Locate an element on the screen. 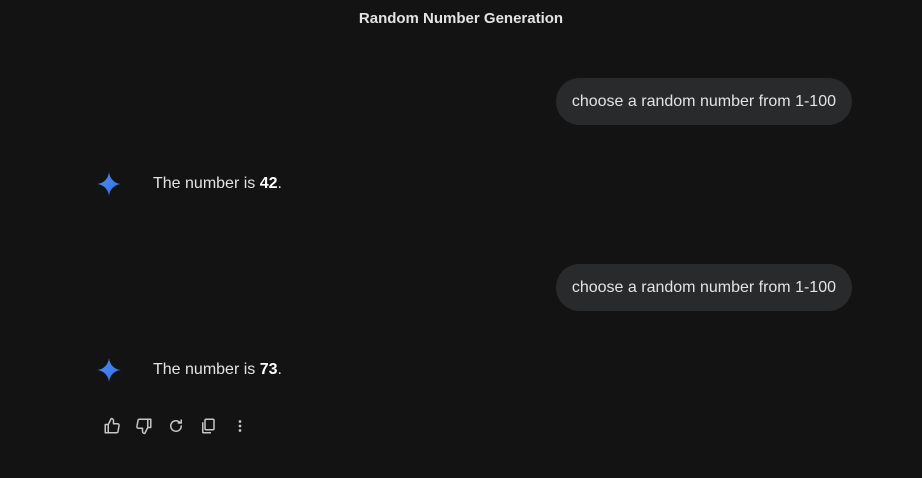 This screenshot has width=922, height=478. regenerate-icon is located at coordinates (176, 425).